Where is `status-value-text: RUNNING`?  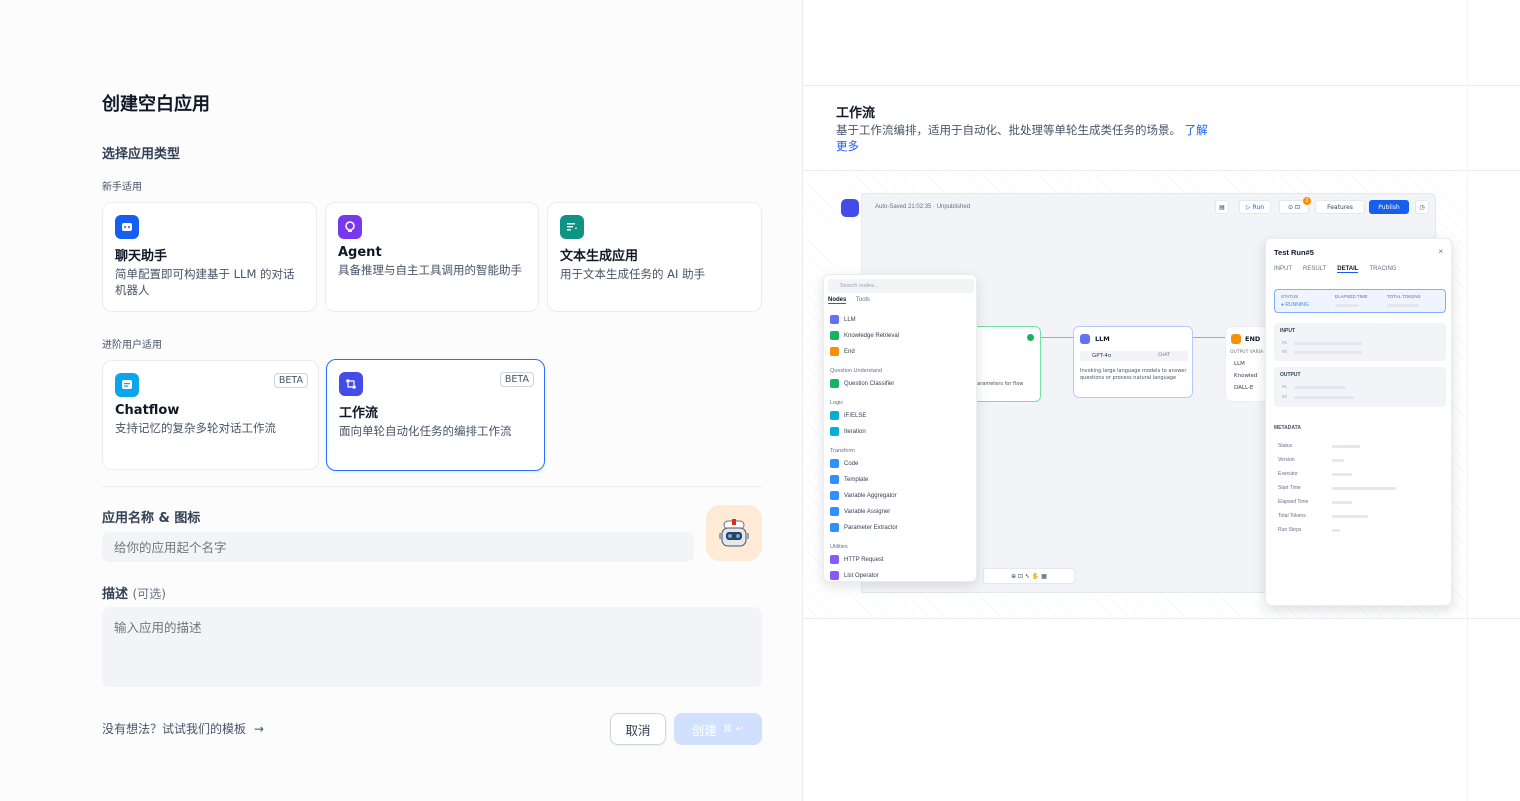 status-value-text: RUNNING is located at coordinates (1297, 305).